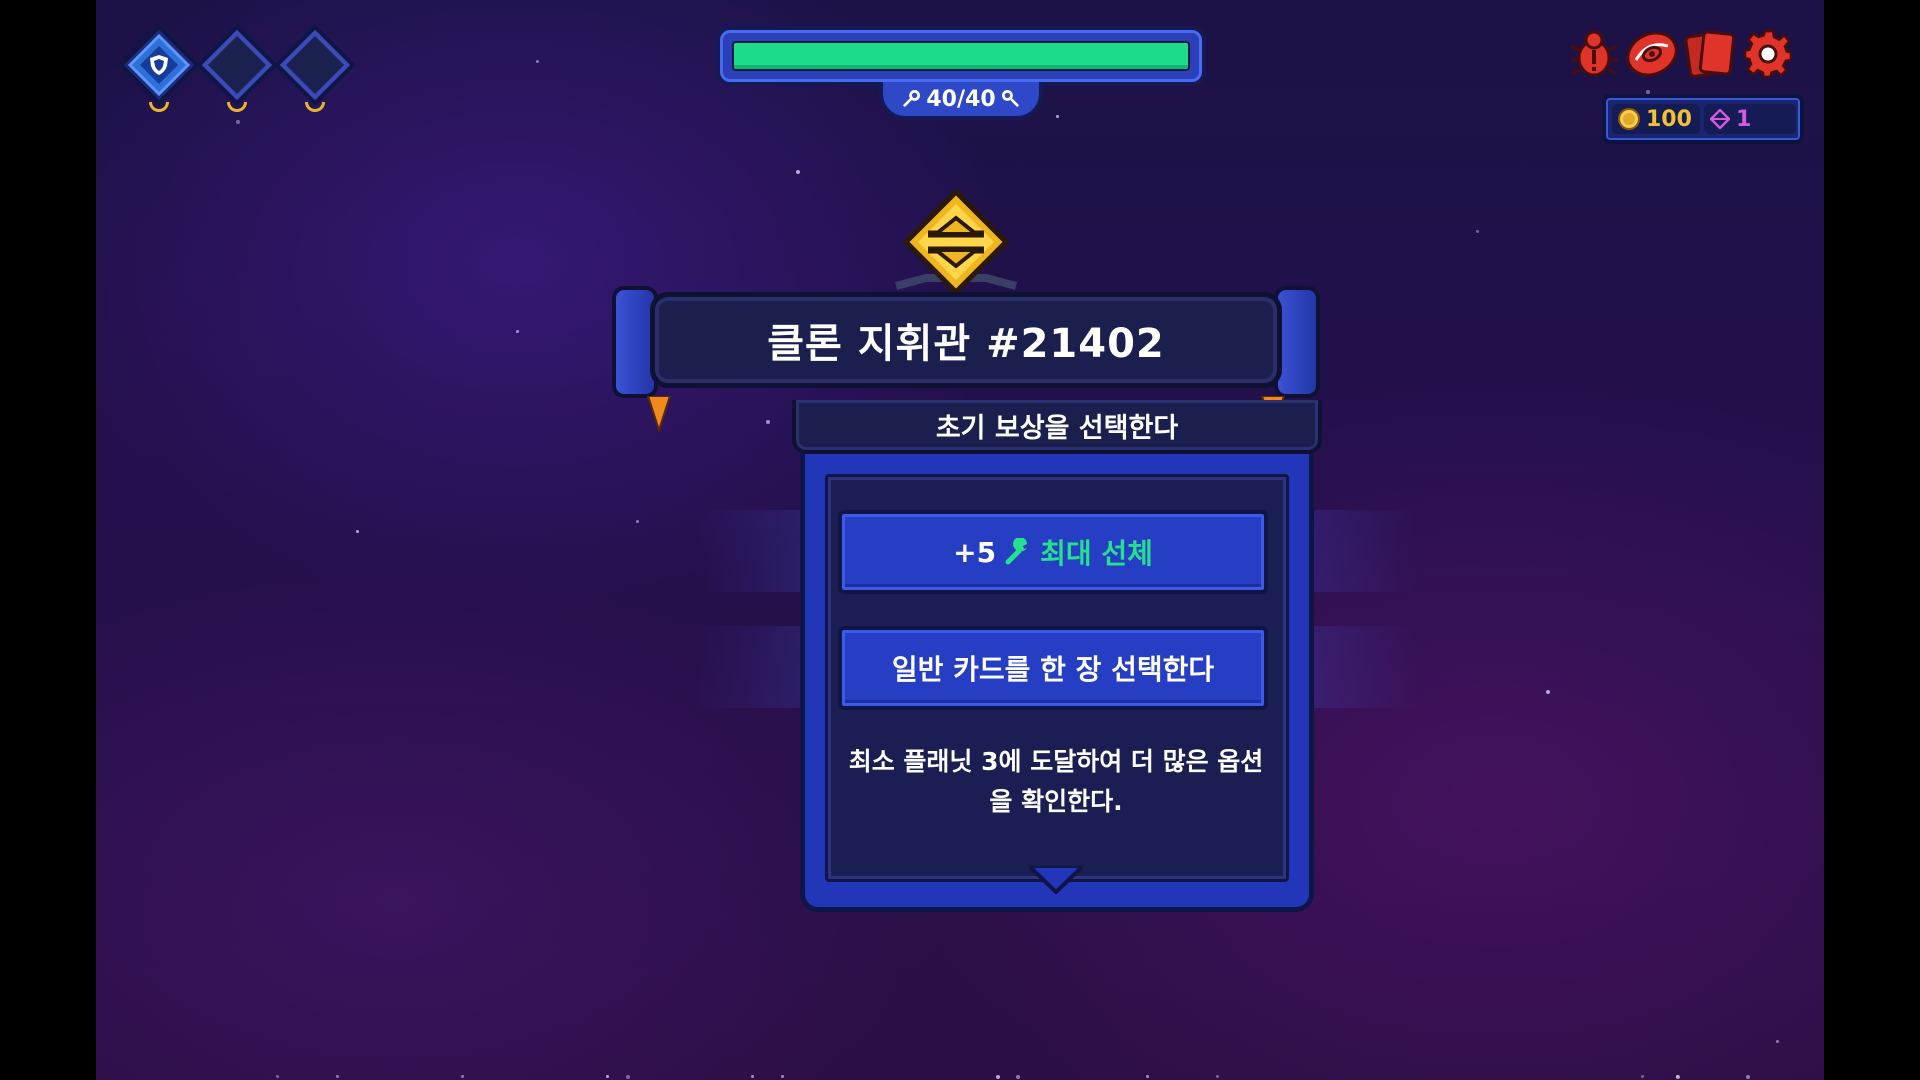  I want to click on gem-counter: 1, so click(1750, 119).